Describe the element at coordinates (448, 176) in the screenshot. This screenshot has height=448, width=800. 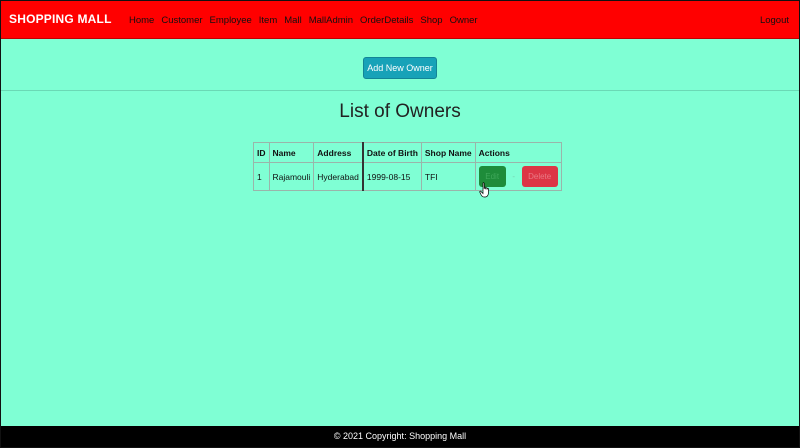
I see `cell-shop-name: TFI` at that location.